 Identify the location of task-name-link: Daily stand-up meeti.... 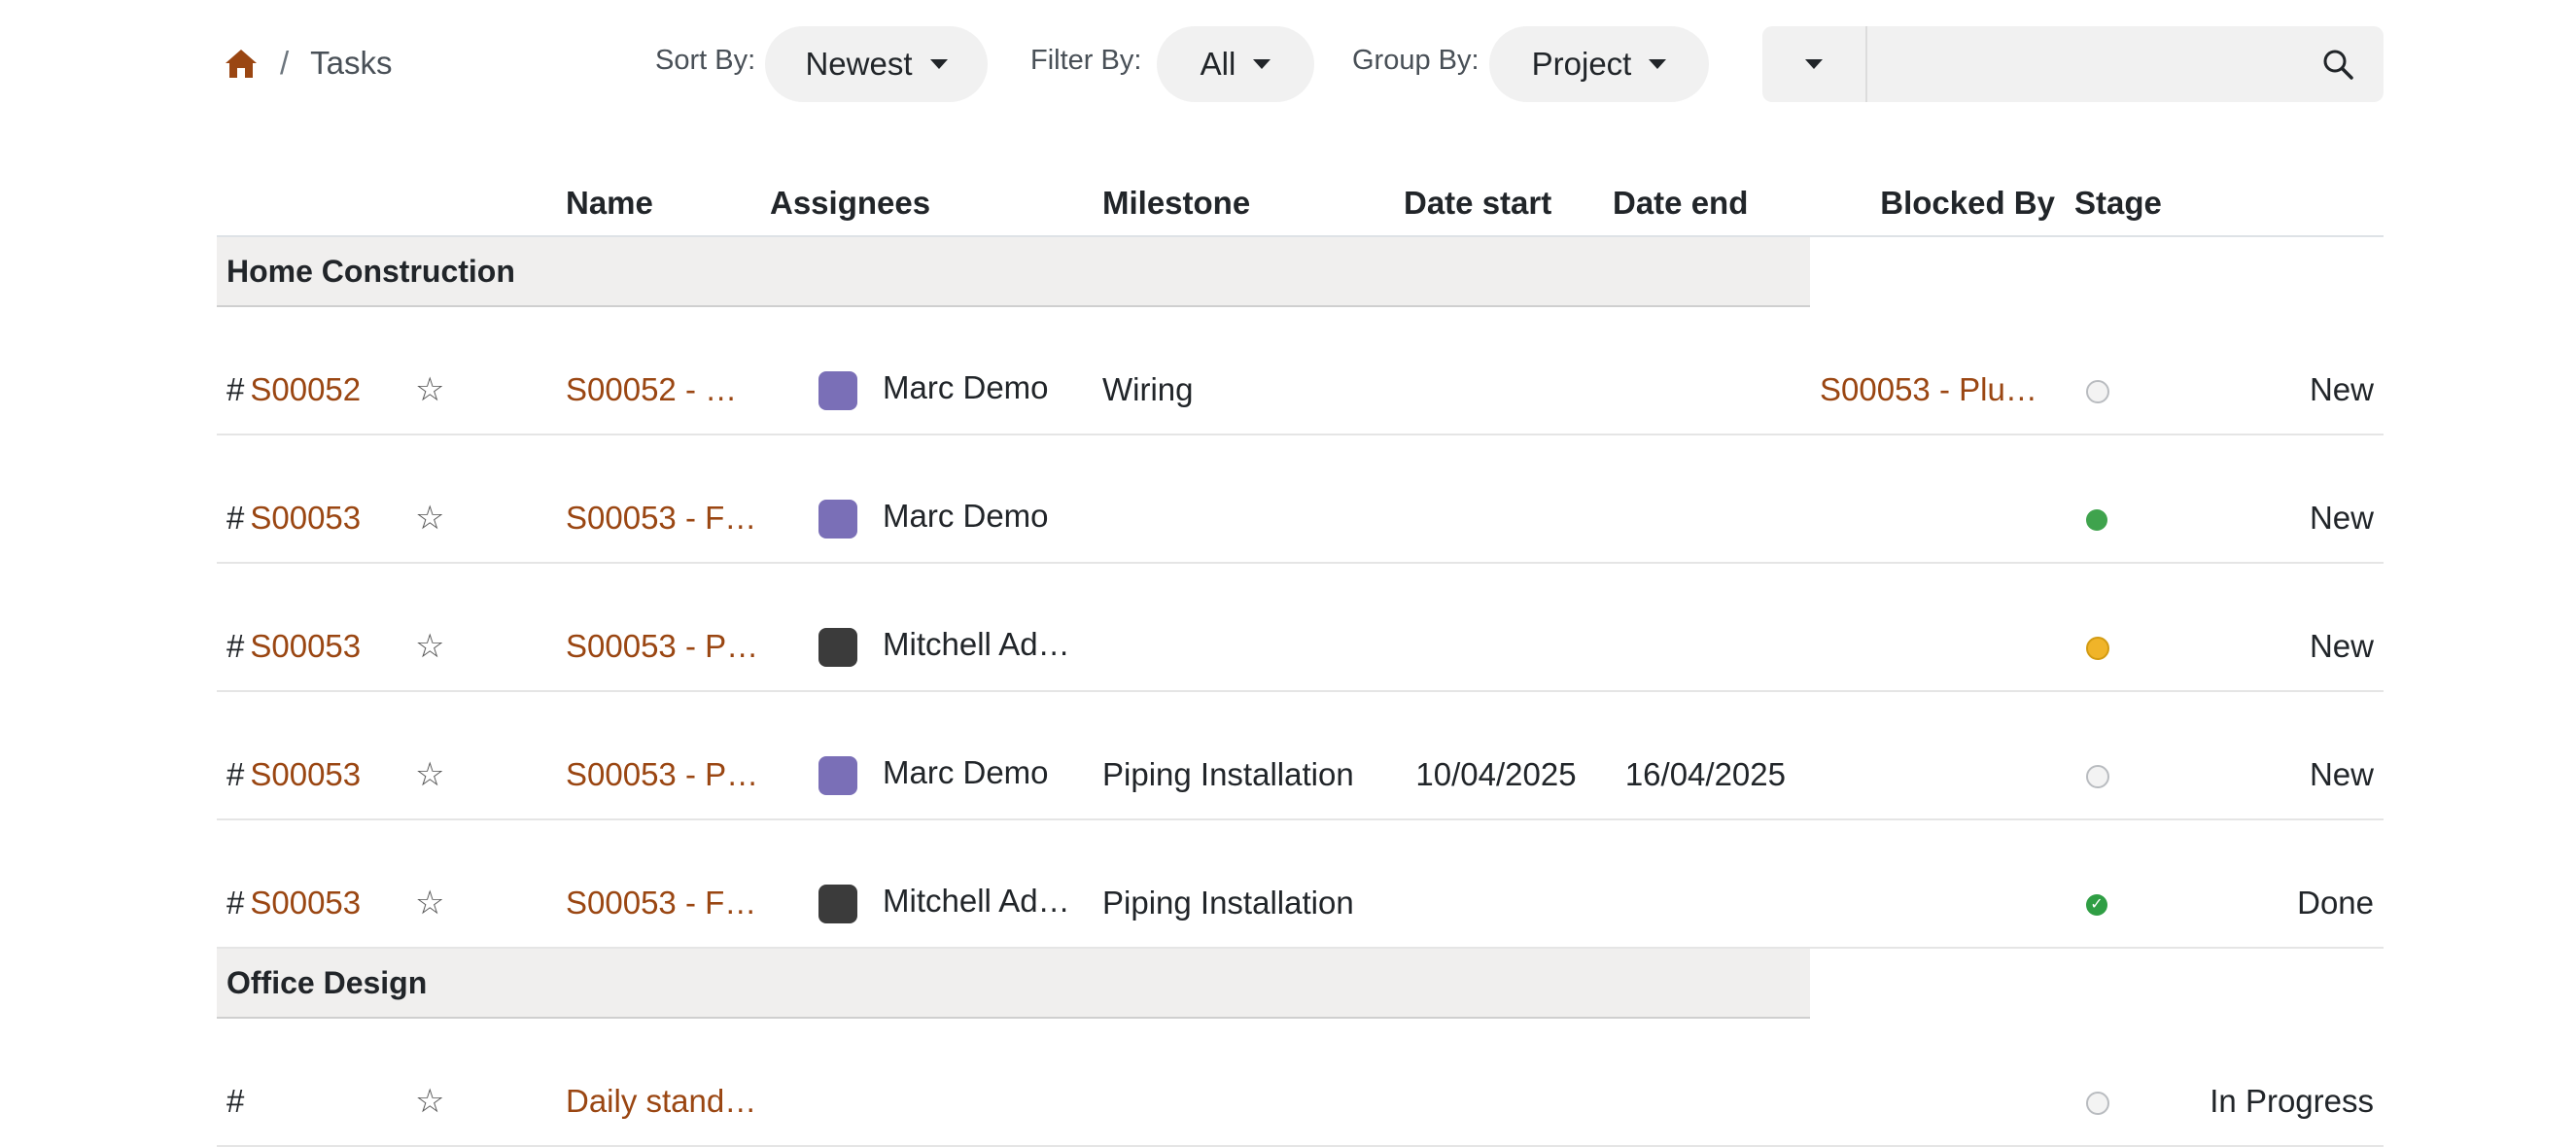
(663, 1102).